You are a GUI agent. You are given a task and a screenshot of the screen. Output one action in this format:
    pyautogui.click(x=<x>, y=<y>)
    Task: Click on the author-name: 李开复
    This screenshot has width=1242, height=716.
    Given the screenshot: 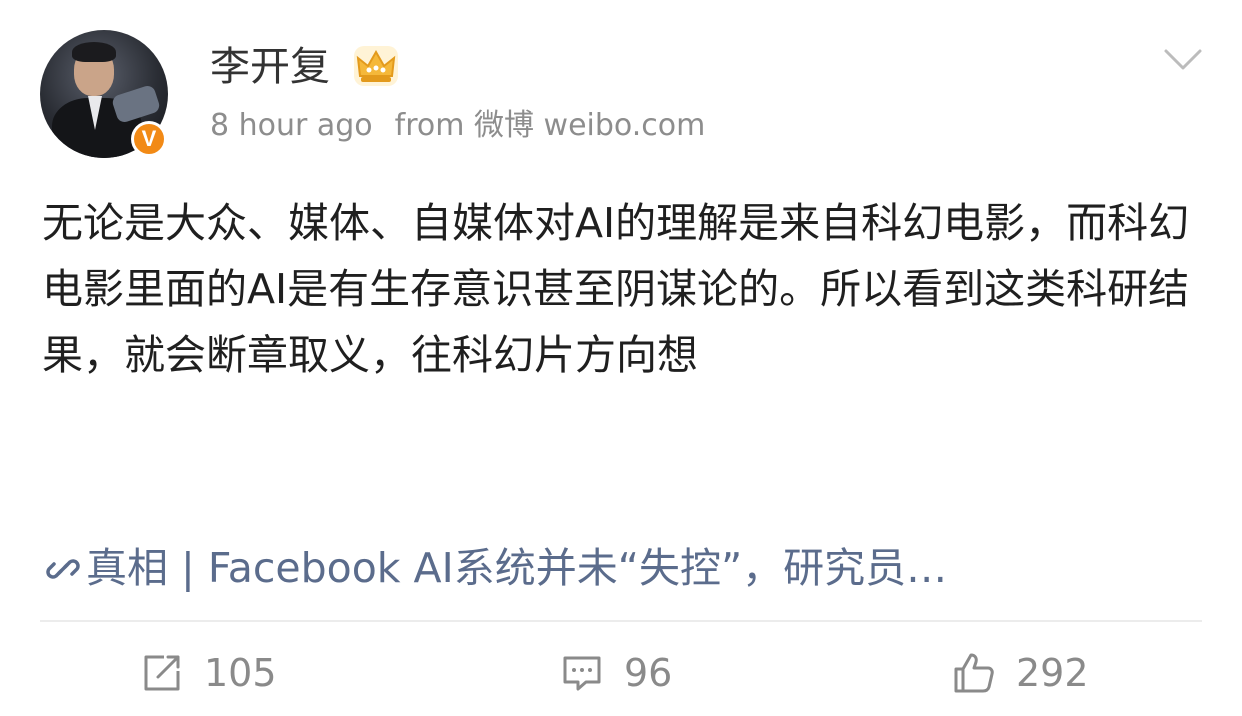 What is the action you would take?
    pyautogui.click(x=270, y=67)
    